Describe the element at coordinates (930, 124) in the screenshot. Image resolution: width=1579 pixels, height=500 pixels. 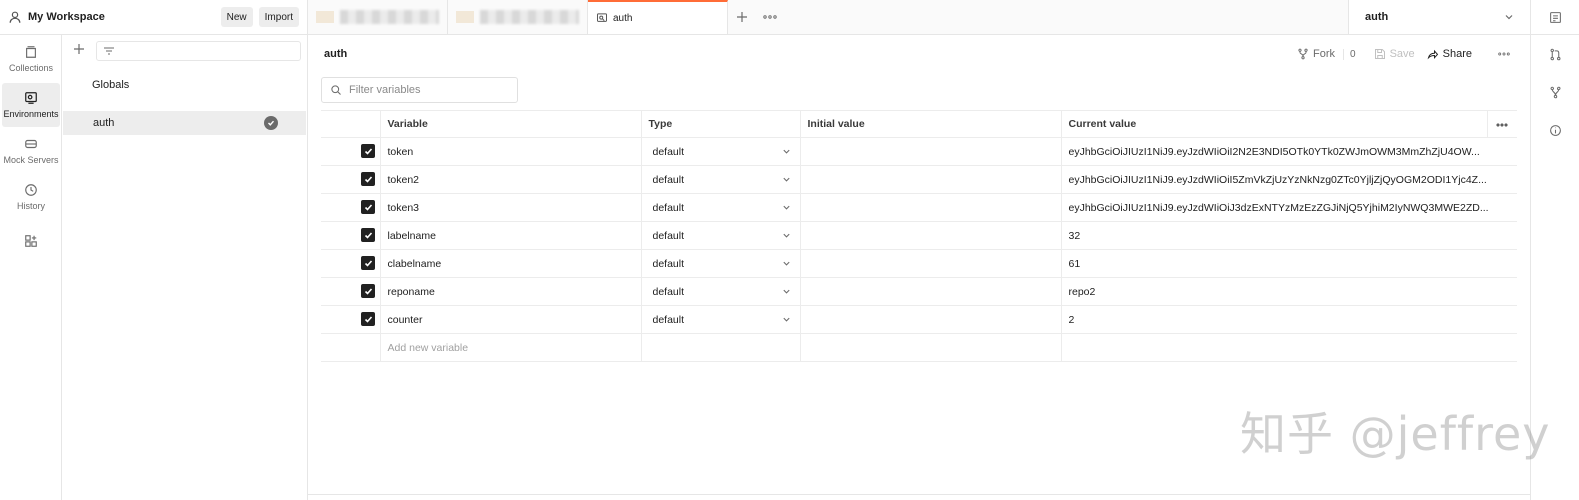
I see `column-header-initial-value: Initial value` at that location.